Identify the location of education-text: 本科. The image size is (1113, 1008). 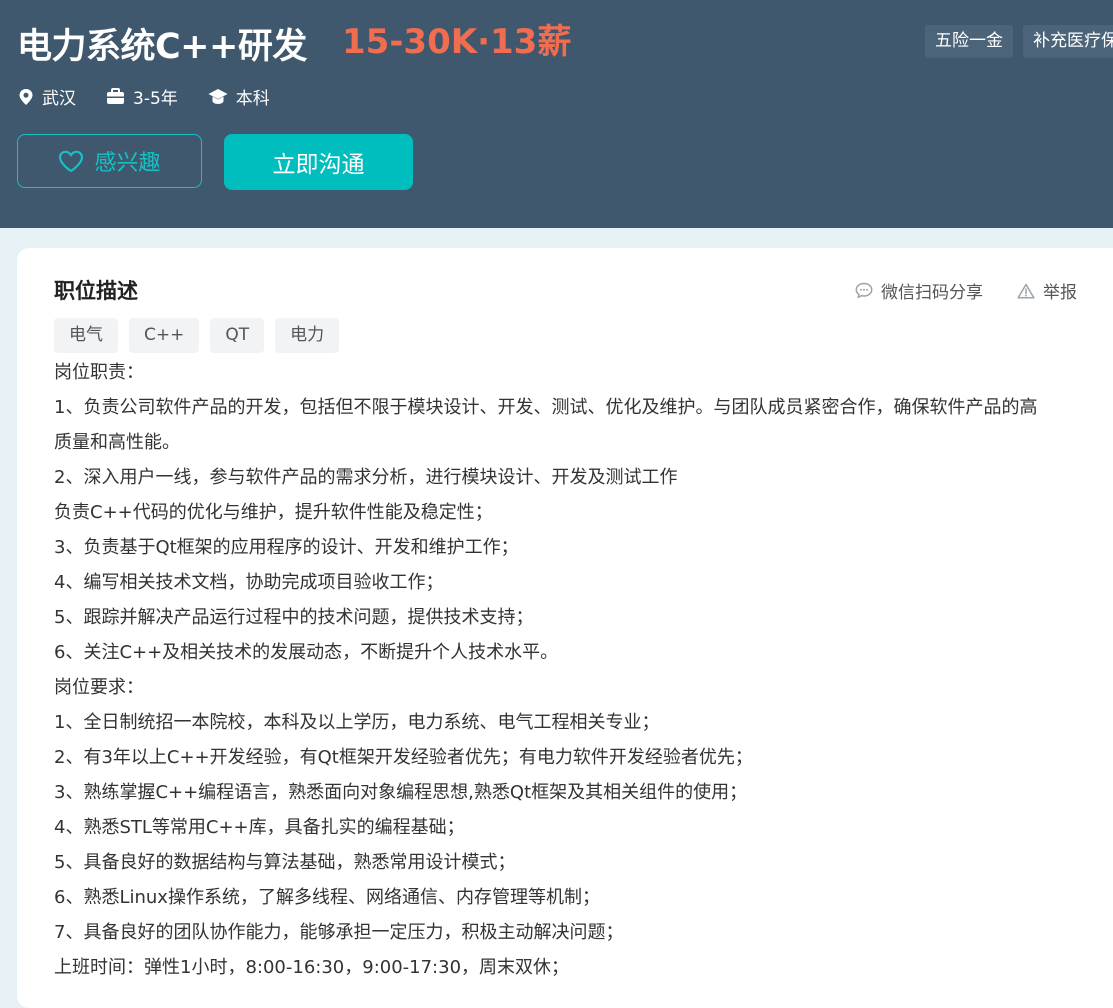
(252, 99).